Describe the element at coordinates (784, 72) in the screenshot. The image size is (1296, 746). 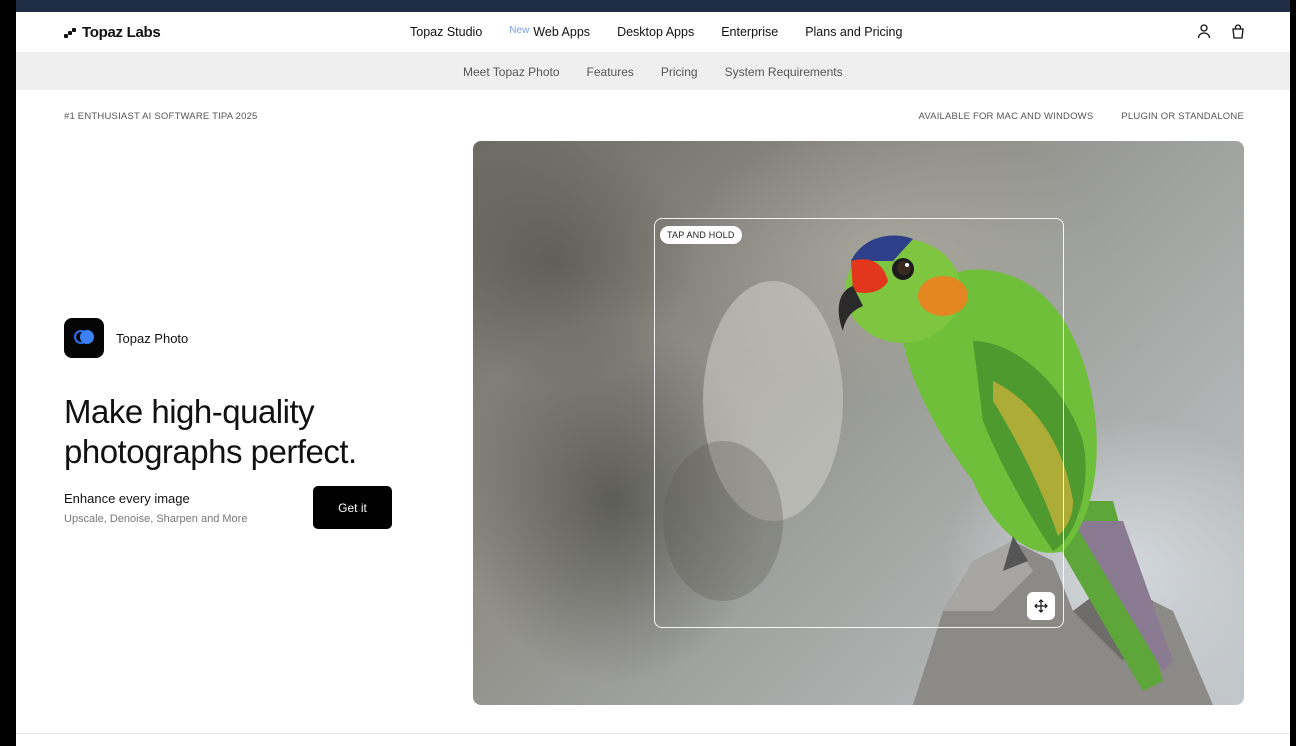
I see `subnav-item-system-requirements: System Requirements` at that location.